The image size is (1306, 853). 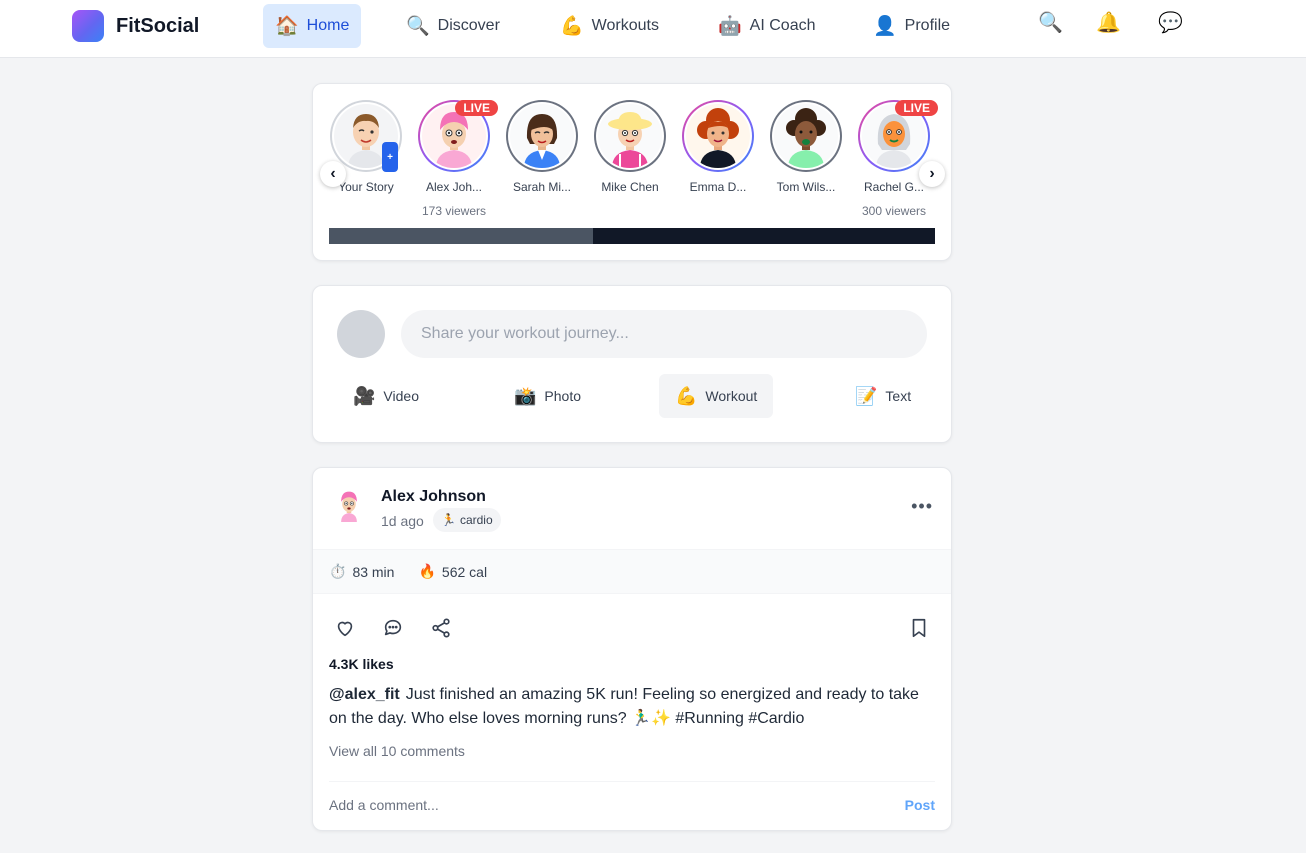 What do you see at coordinates (632, 781) in the screenshot?
I see `divider` at bounding box center [632, 781].